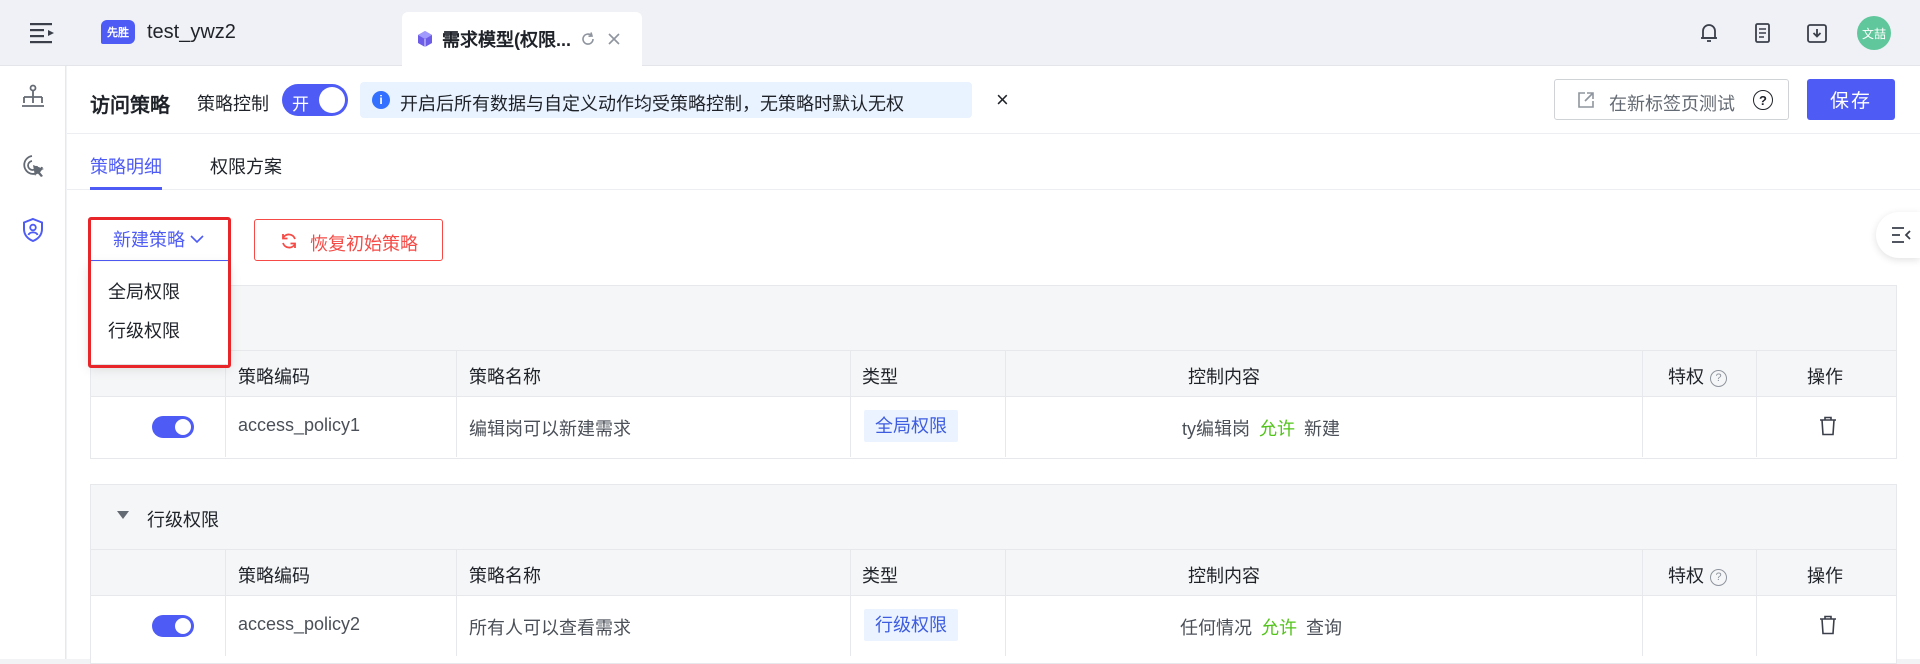  What do you see at coordinates (233, 104) in the screenshot?
I see `policy-control-label: 策略控制` at bounding box center [233, 104].